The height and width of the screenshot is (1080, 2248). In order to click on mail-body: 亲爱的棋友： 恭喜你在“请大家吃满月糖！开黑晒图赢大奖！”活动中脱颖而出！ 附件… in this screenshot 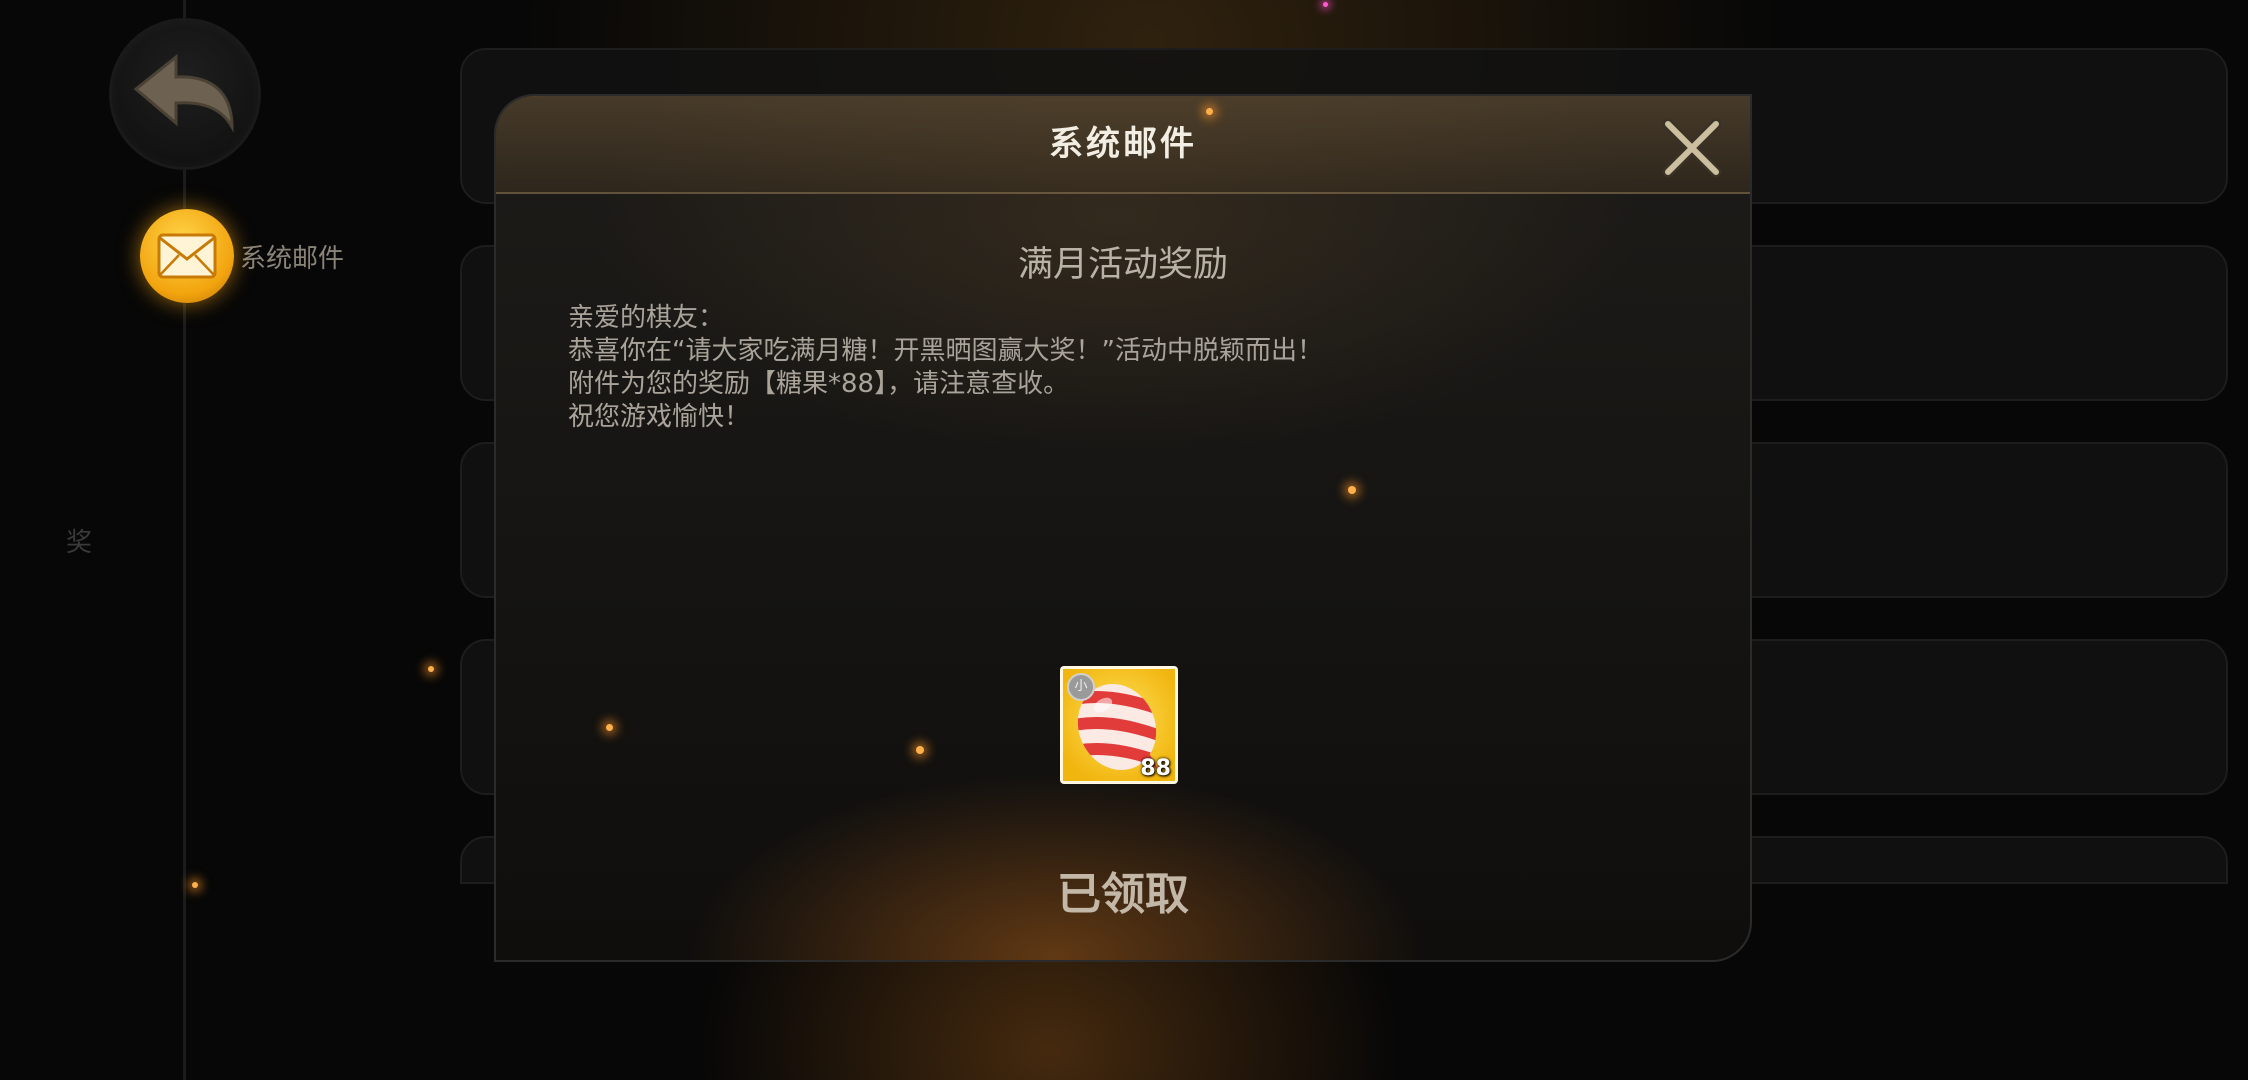, I will do `click(1118, 368)`.